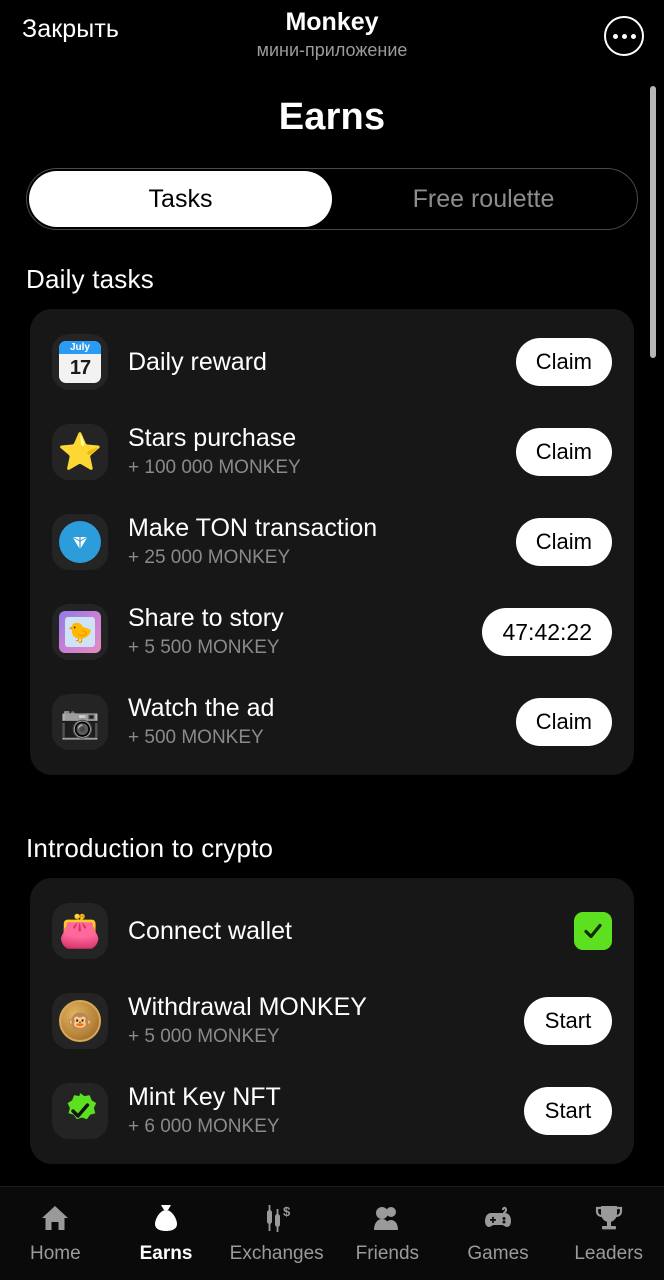 This screenshot has width=664, height=1280. I want to click on tab-free-roulette: Free roulette, so click(483, 199).